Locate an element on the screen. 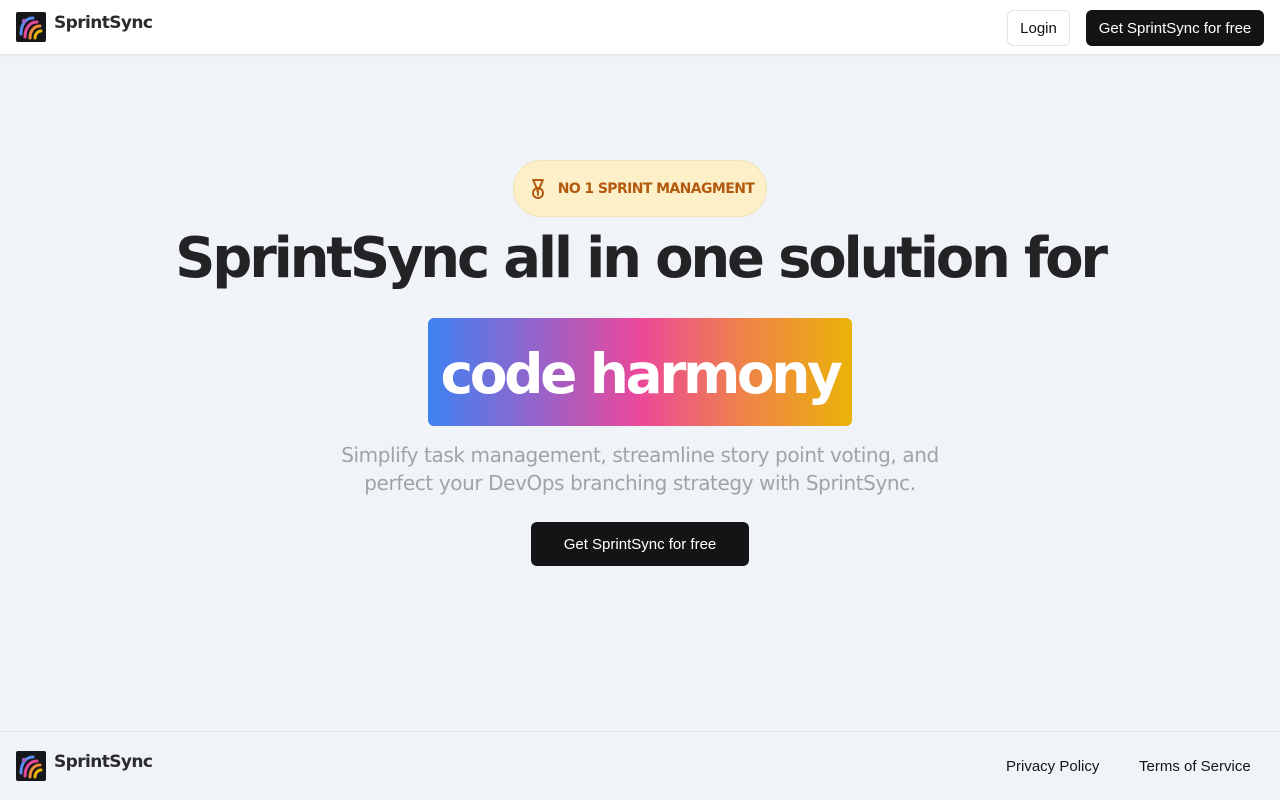  top-navbar: SprintSync Login Get SprintSync for free is located at coordinates (640, 27).